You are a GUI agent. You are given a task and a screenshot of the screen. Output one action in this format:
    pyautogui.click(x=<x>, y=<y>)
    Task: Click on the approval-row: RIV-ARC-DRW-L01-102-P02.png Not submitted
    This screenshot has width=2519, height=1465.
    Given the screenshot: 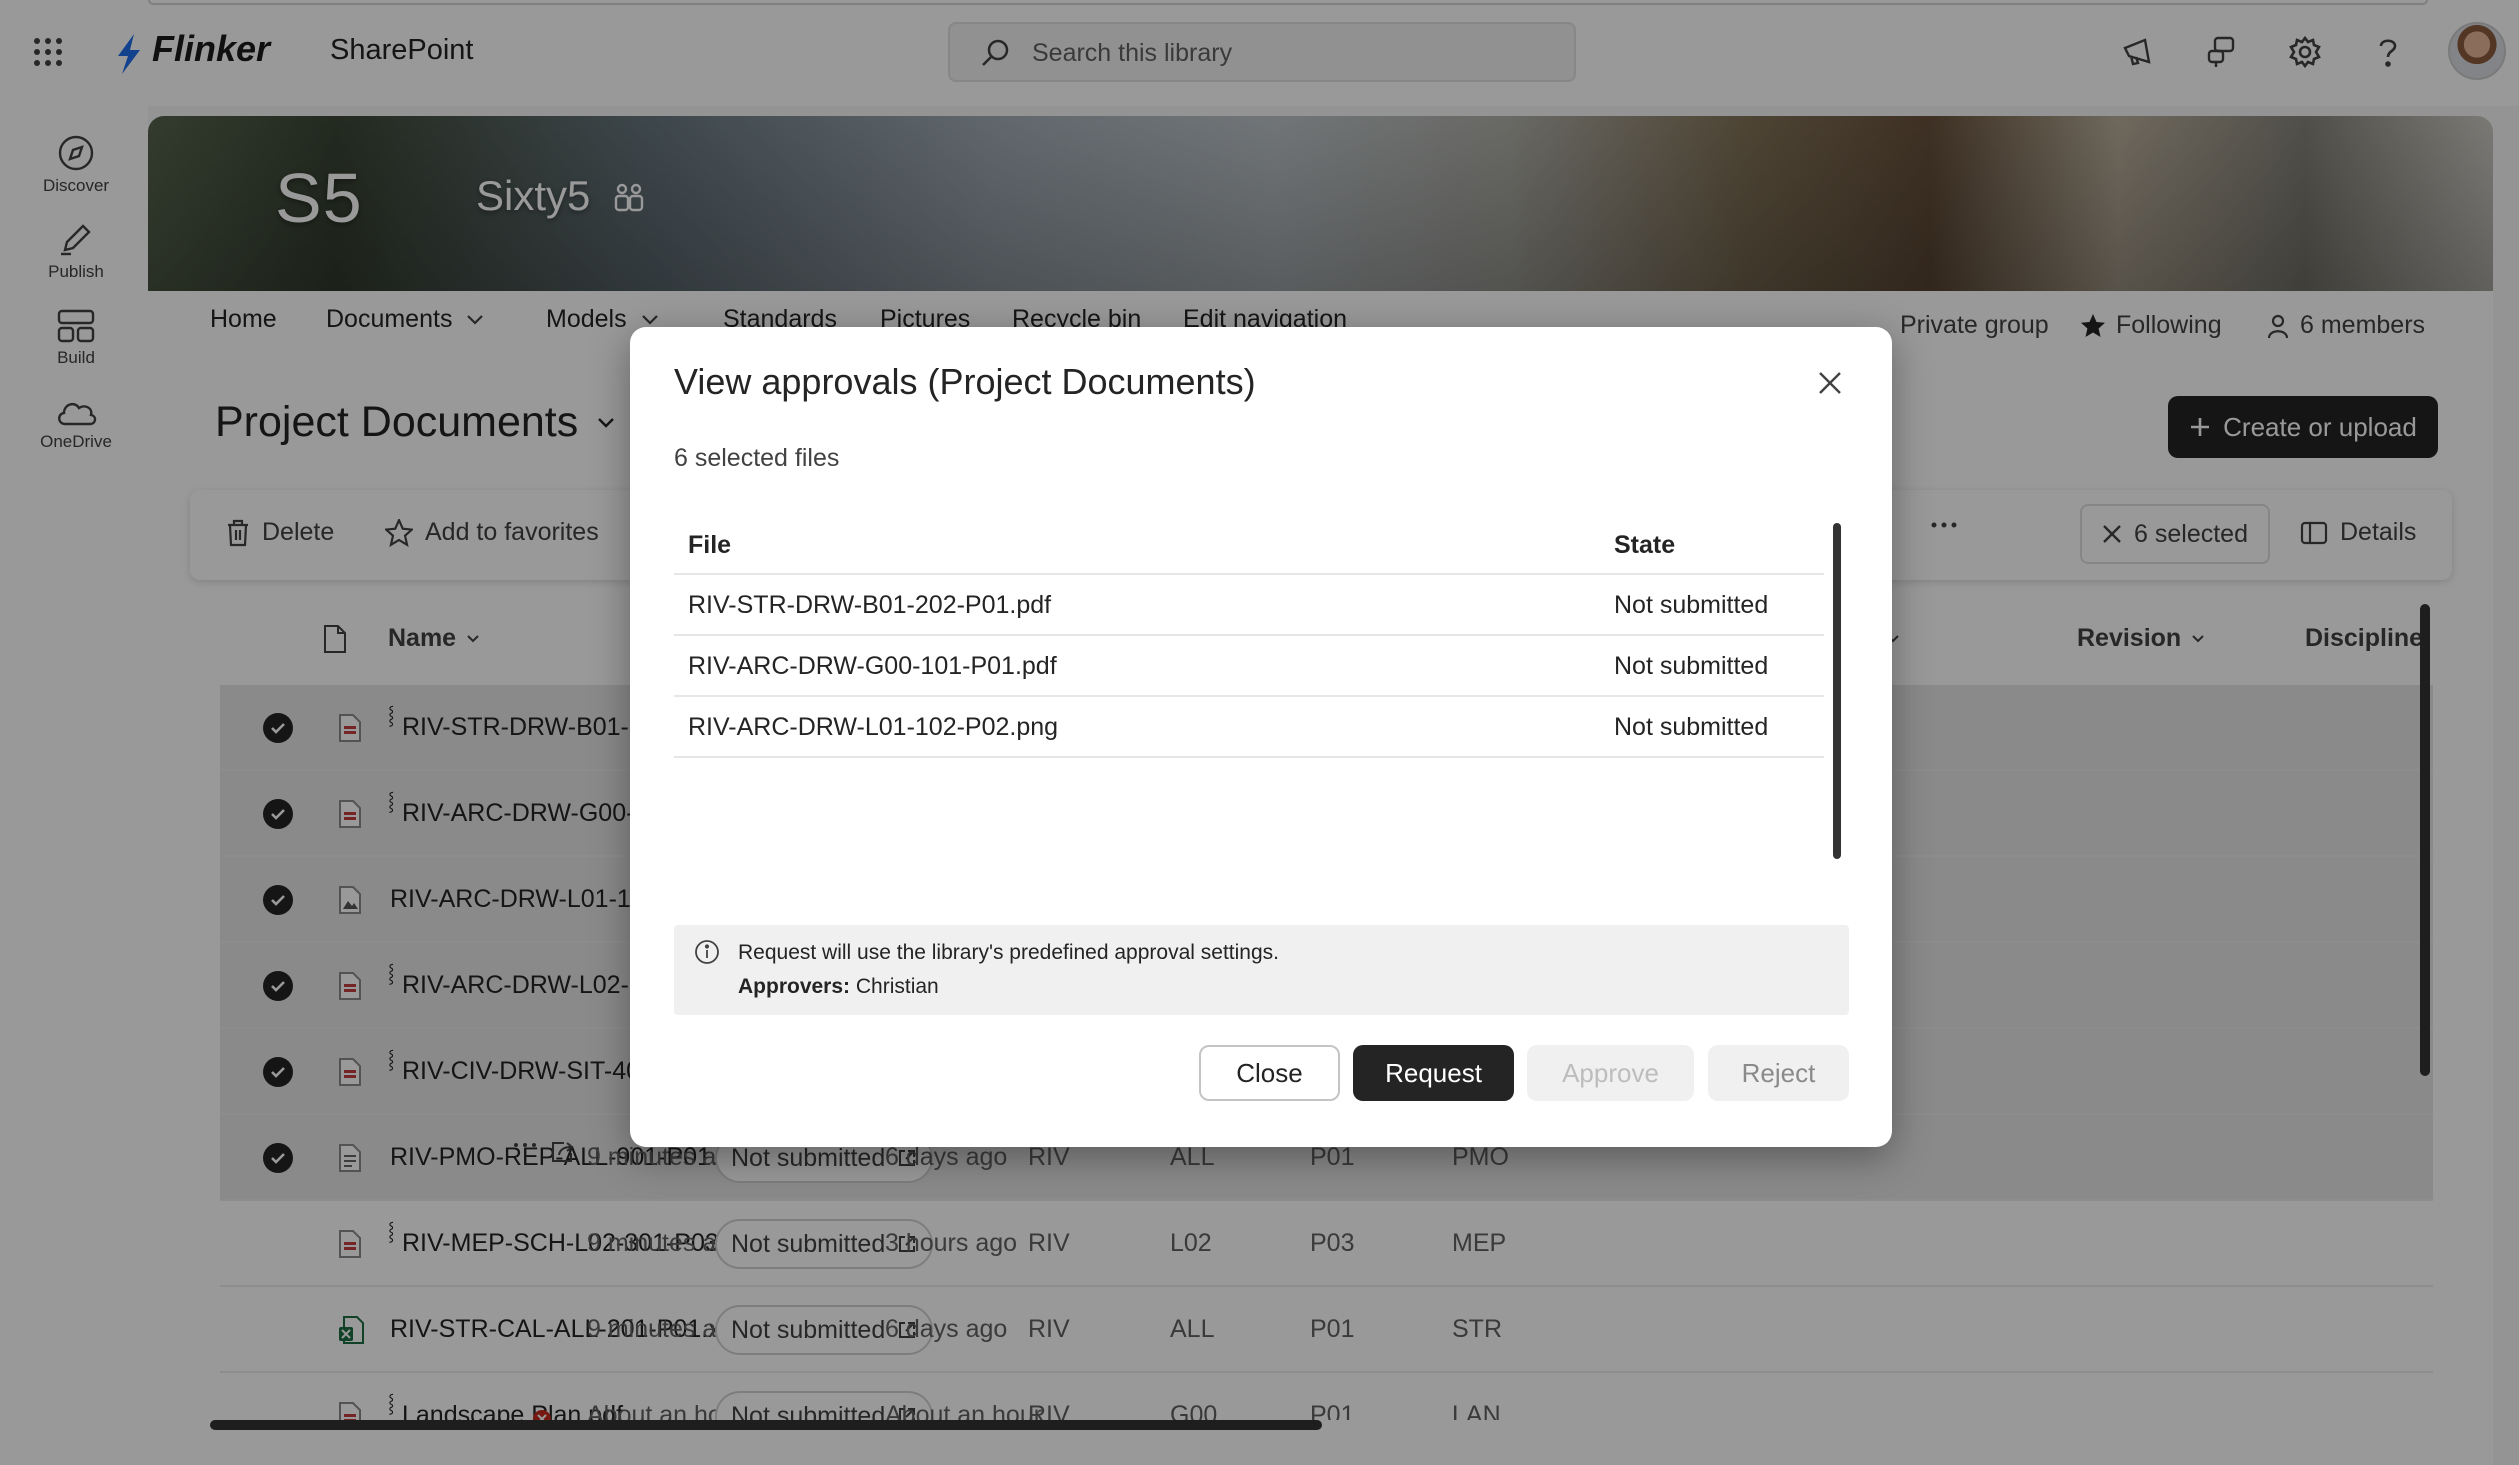 What is the action you would take?
    pyautogui.click(x=1249, y=725)
    